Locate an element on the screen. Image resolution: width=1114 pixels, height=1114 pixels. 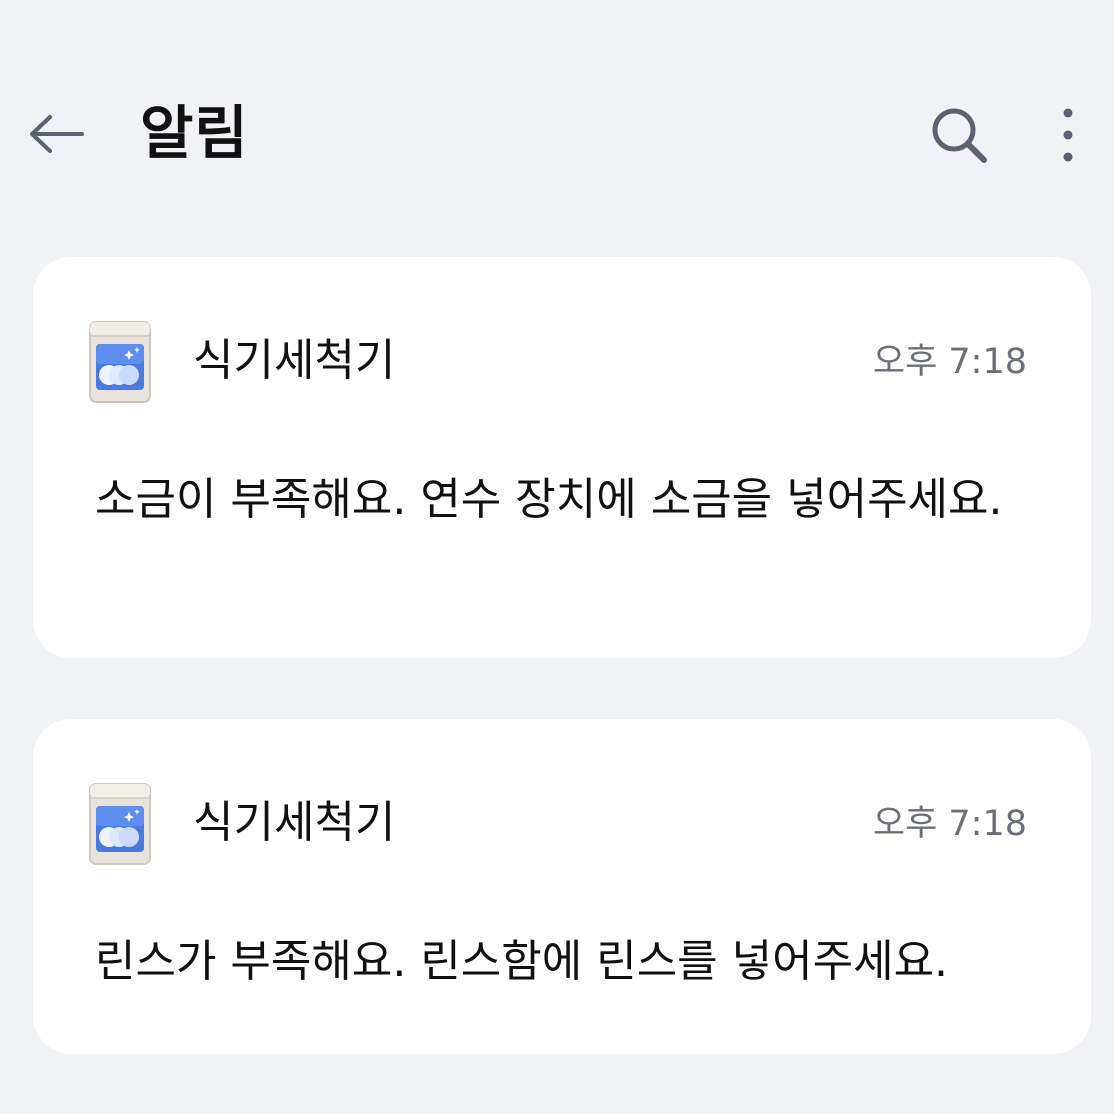
back-button is located at coordinates (57, 134).